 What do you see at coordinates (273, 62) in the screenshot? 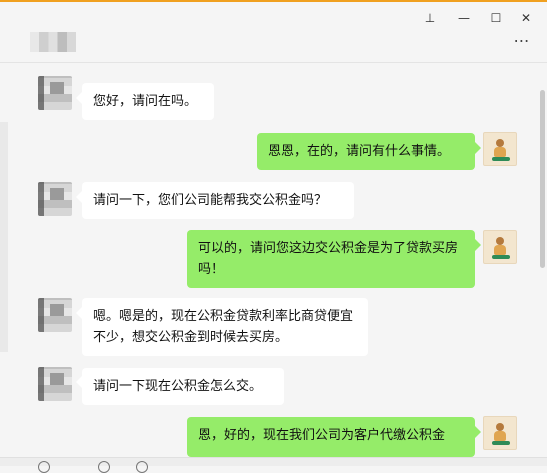
I see `header-divider` at bounding box center [273, 62].